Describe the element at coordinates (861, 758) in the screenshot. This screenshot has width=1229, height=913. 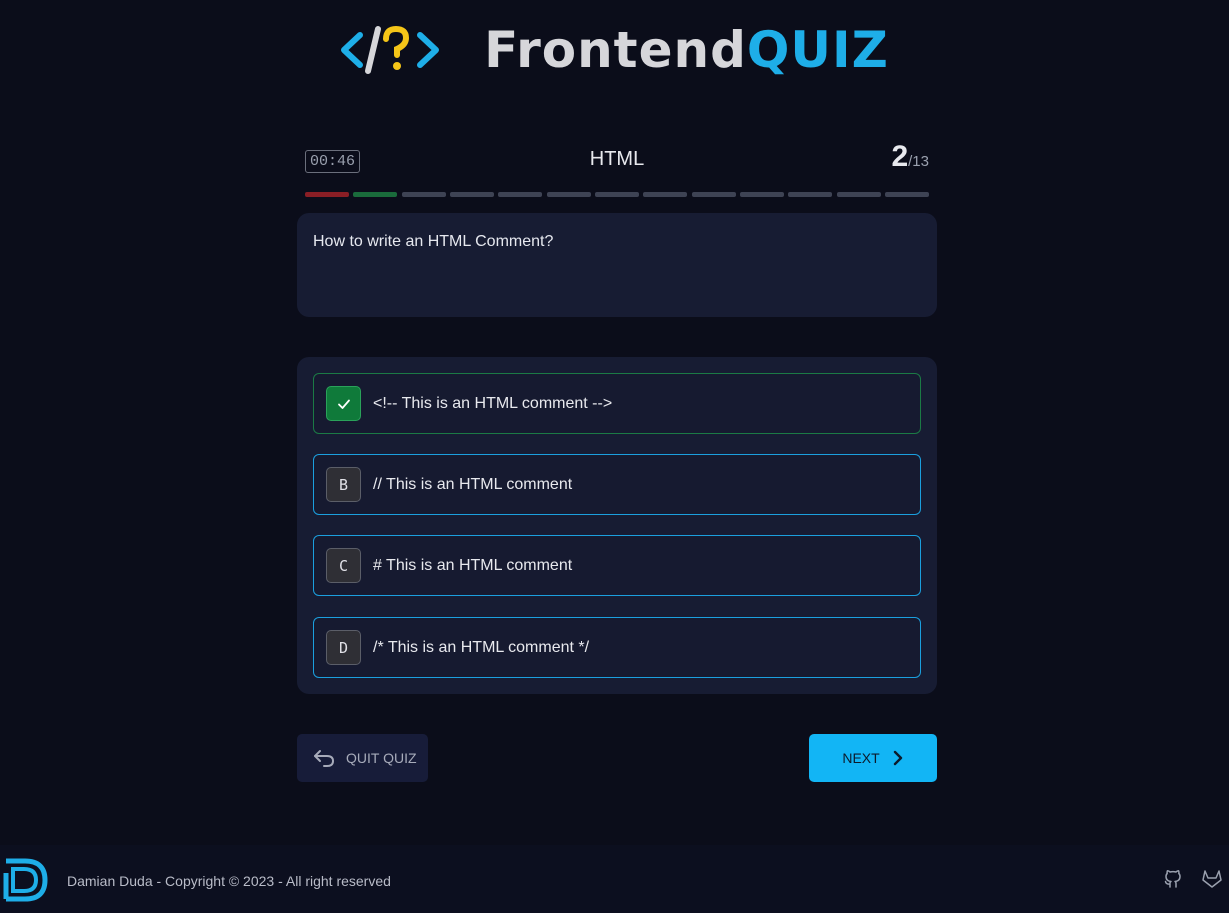
I see `next-label: NEXT` at that location.